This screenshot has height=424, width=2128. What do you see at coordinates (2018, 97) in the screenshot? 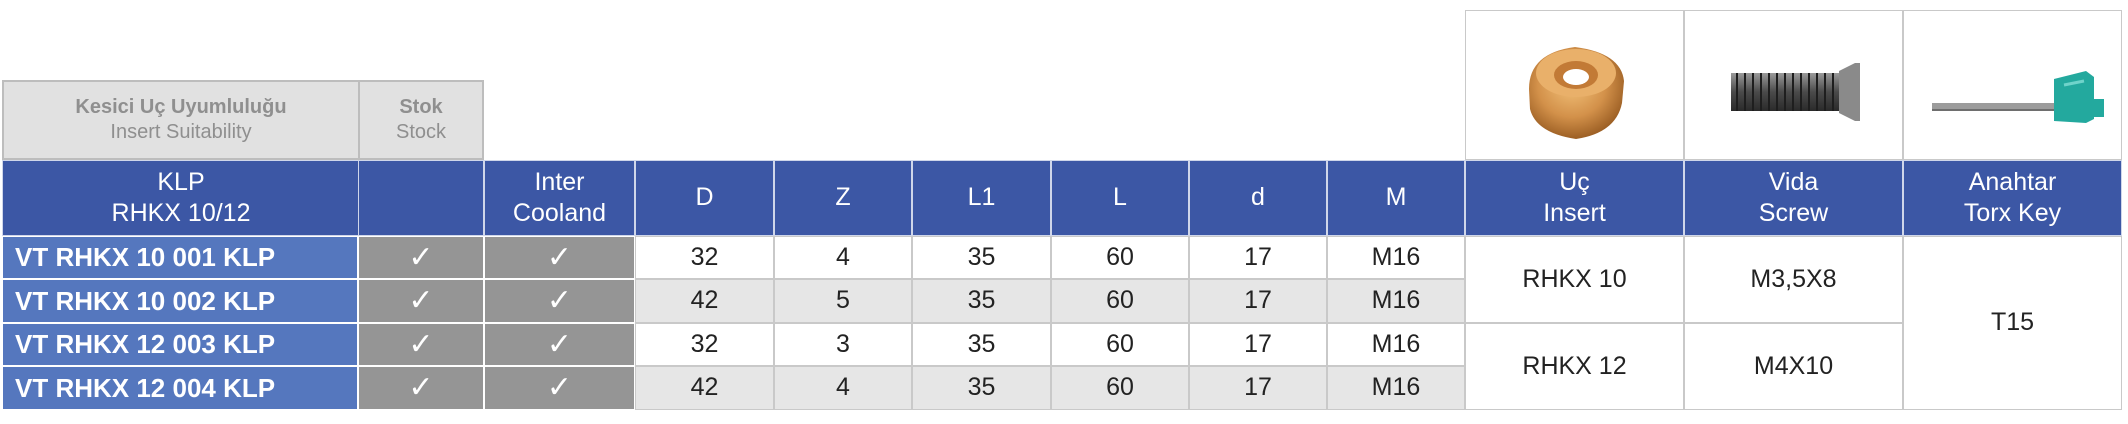
I see `torx-key-icon` at bounding box center [2018, 97].